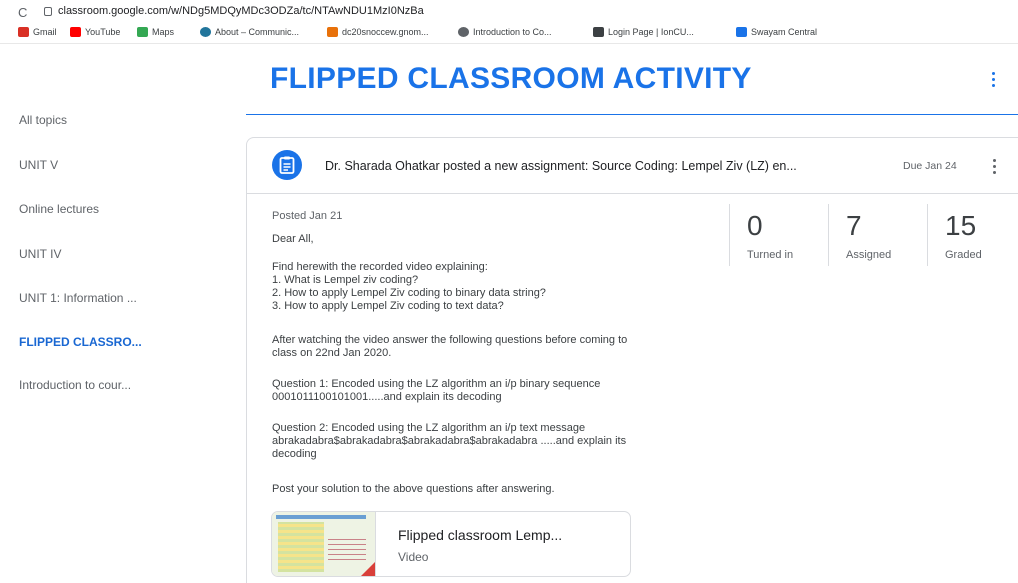 This screenshot has height=583, width=1018. What do you see at coordinates (930, 166) in the screenshot?
I see `due-date: Due Jan 24` at bounding box center [930, 166].